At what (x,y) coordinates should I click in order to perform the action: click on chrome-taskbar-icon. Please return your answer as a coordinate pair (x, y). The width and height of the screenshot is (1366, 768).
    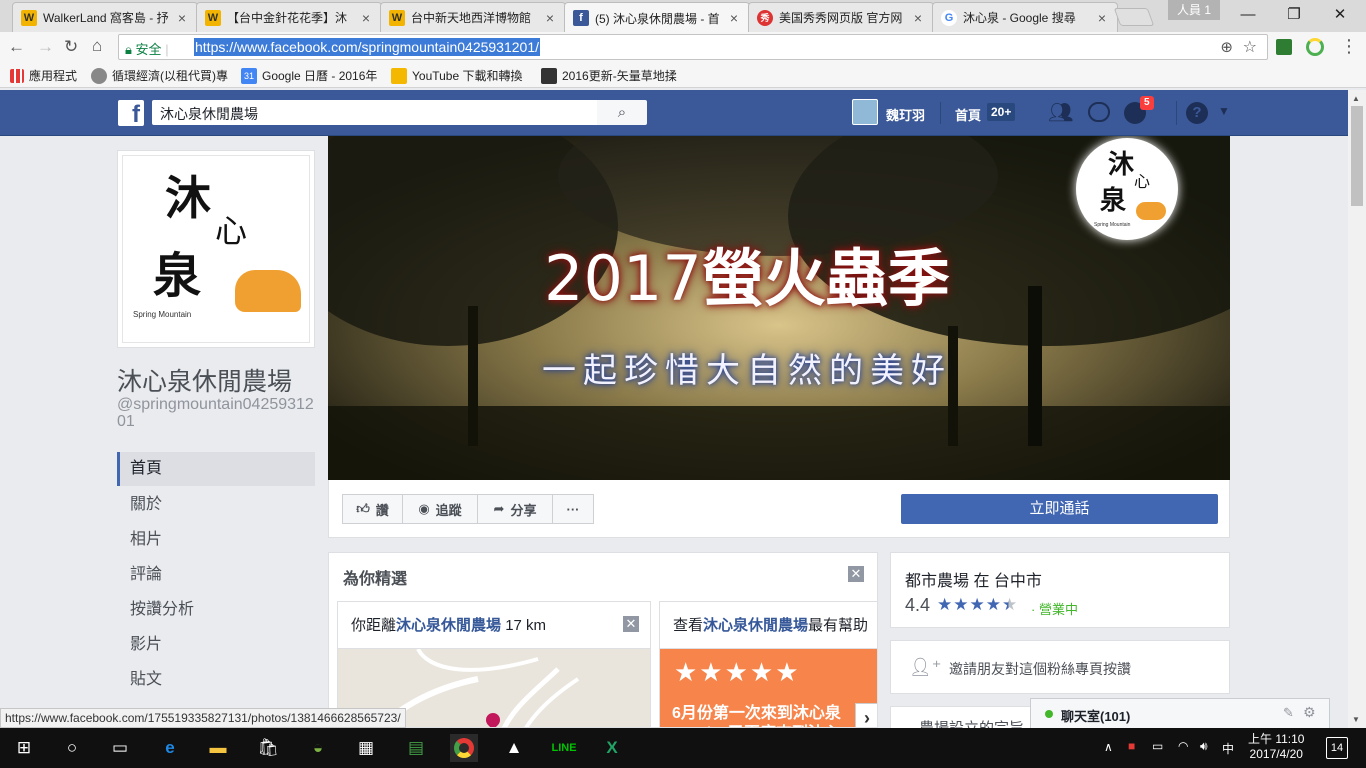
    Looking at the image, I should click on (464, 748).